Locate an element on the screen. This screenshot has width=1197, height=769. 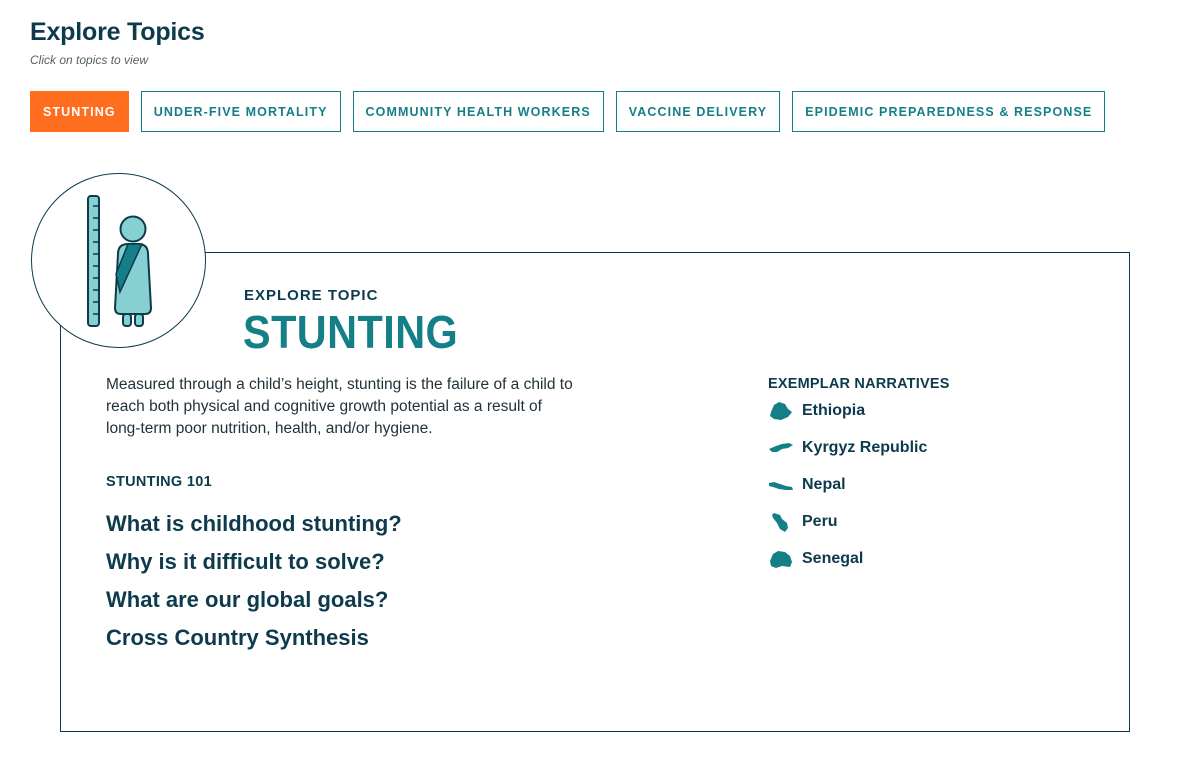
stunting-101-label: STUNTING 101 is located at coordinates (159, 482).